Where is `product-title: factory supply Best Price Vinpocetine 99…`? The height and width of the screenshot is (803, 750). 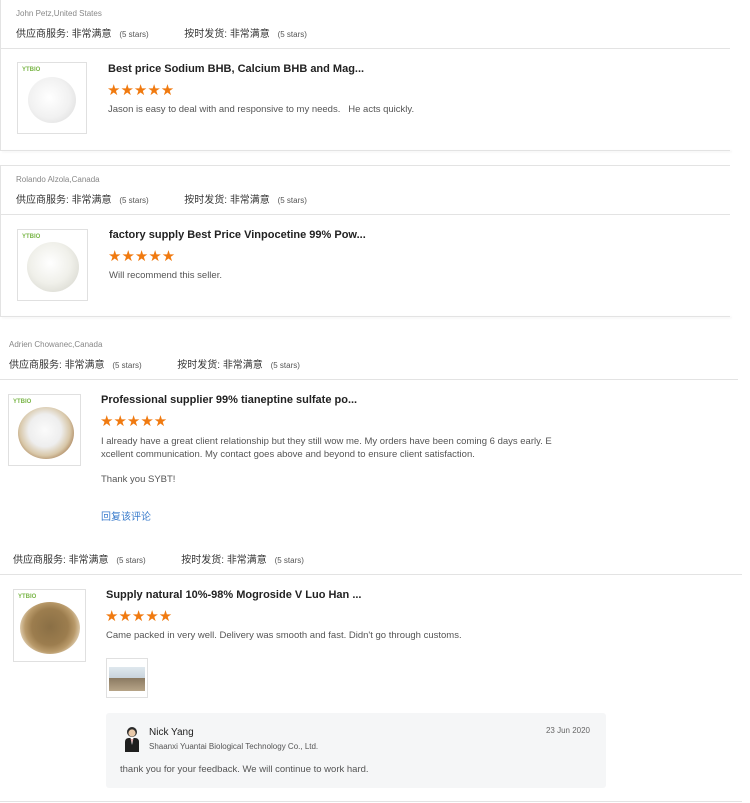
product-title: factory supply Best Price Vinpocetine 99… is located at coordinates (237, 235).